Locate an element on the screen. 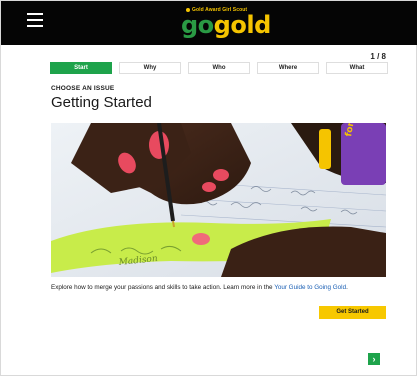 This screenshot has height=376, width=417. step-tabs: Start Why Who Where What is located at coordinates (222, 68).